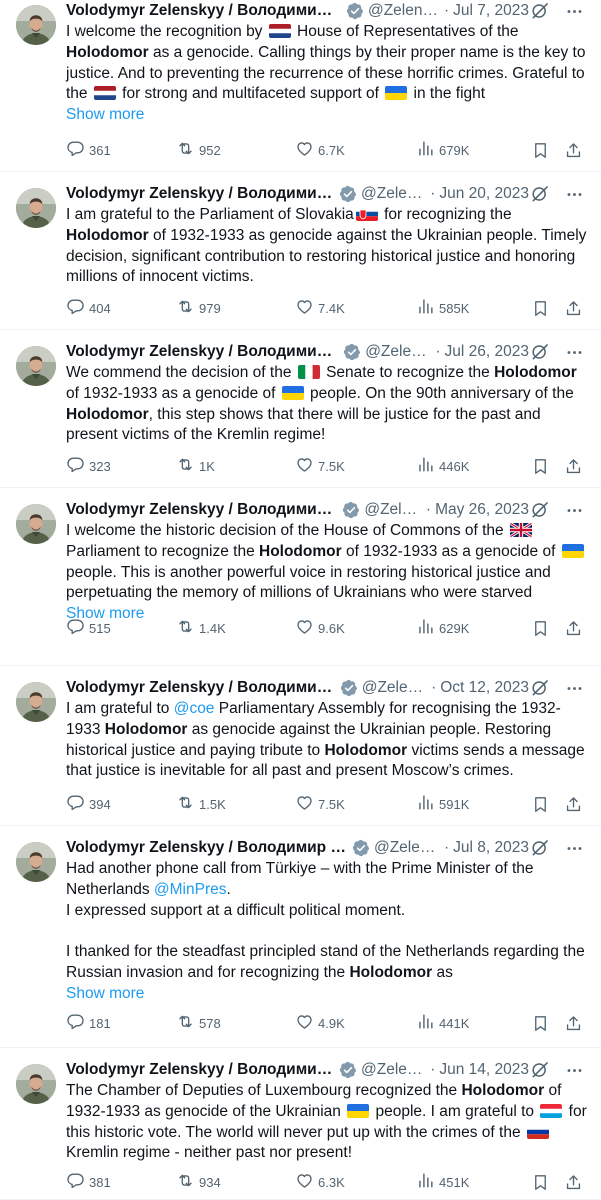 This screenshot has height=1200, width=601. What do you see at coordinates (482, 510) in the screenshot?
I see `tweet-date: May 26, 2023` at bounding box center [482, 510].